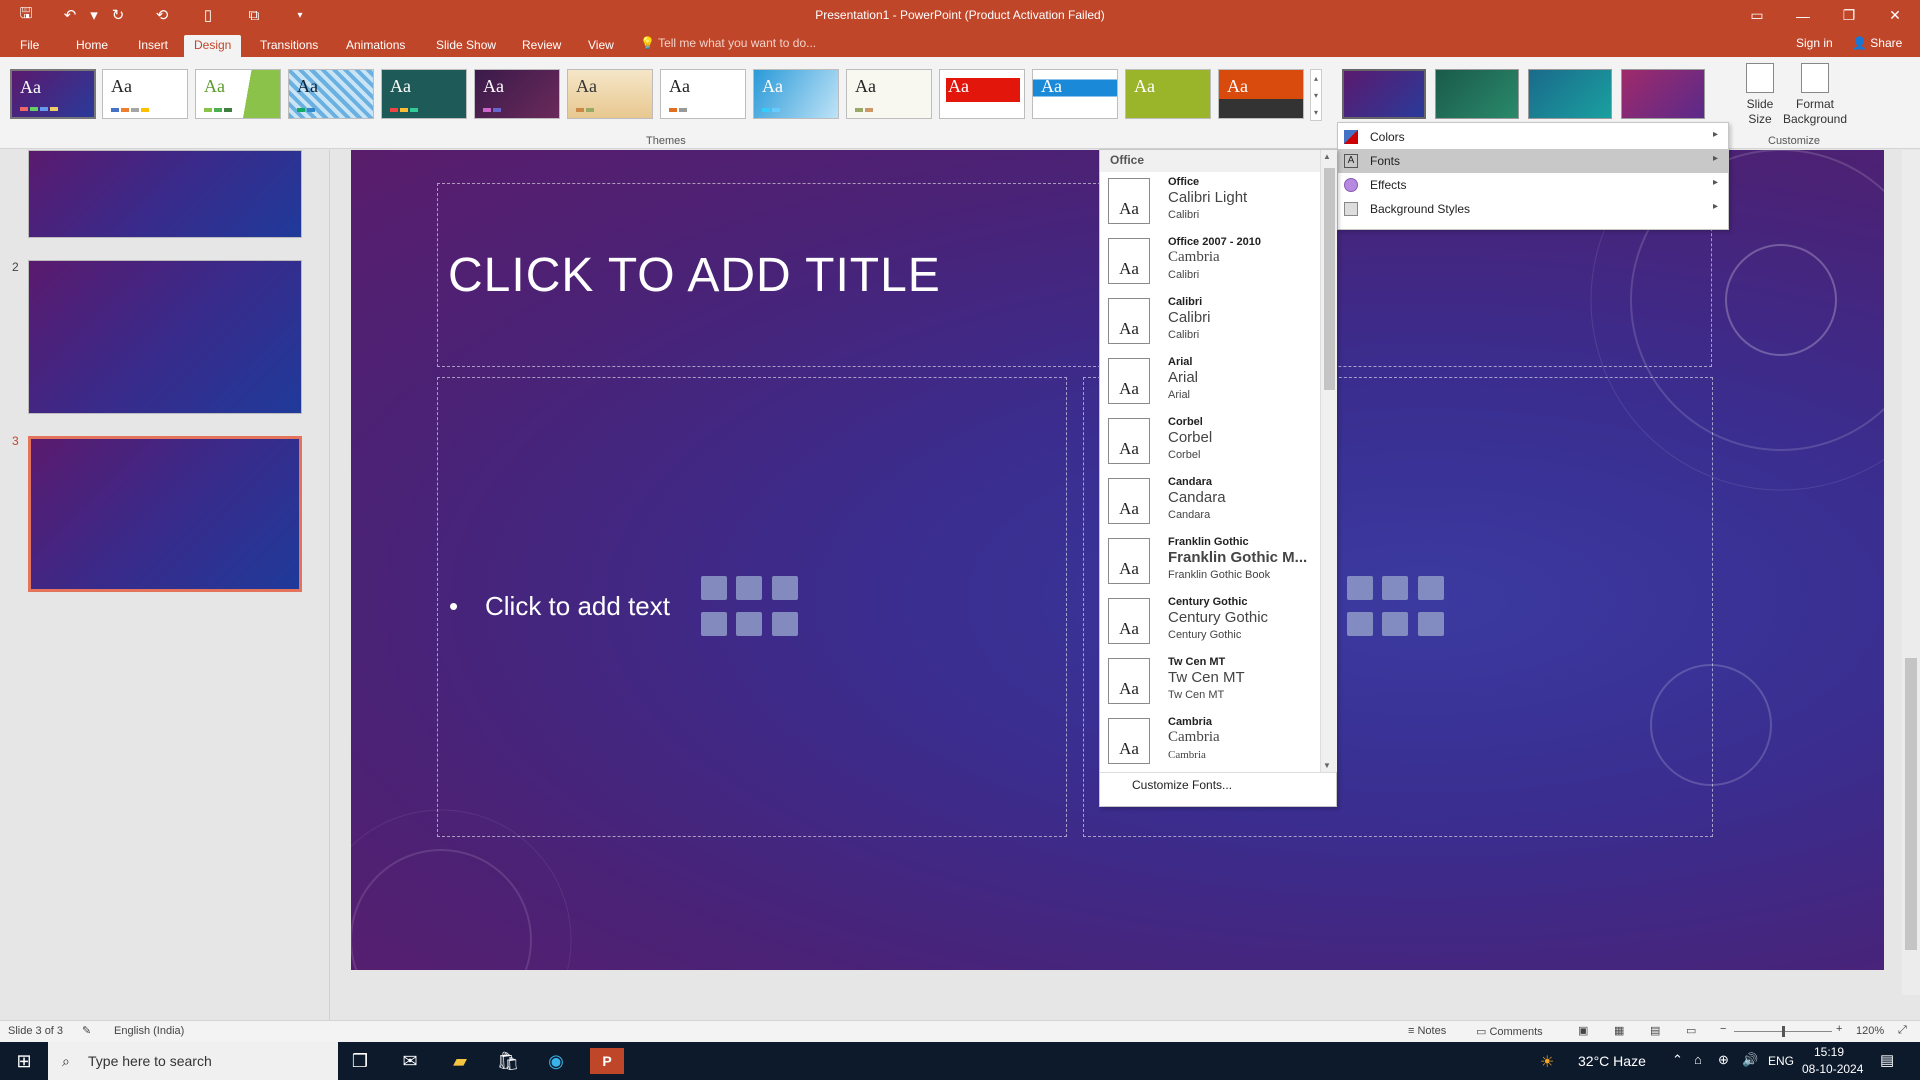 The image size is (1920, 1080). I want to click on theme-ion: Aa, so click(424, 94).